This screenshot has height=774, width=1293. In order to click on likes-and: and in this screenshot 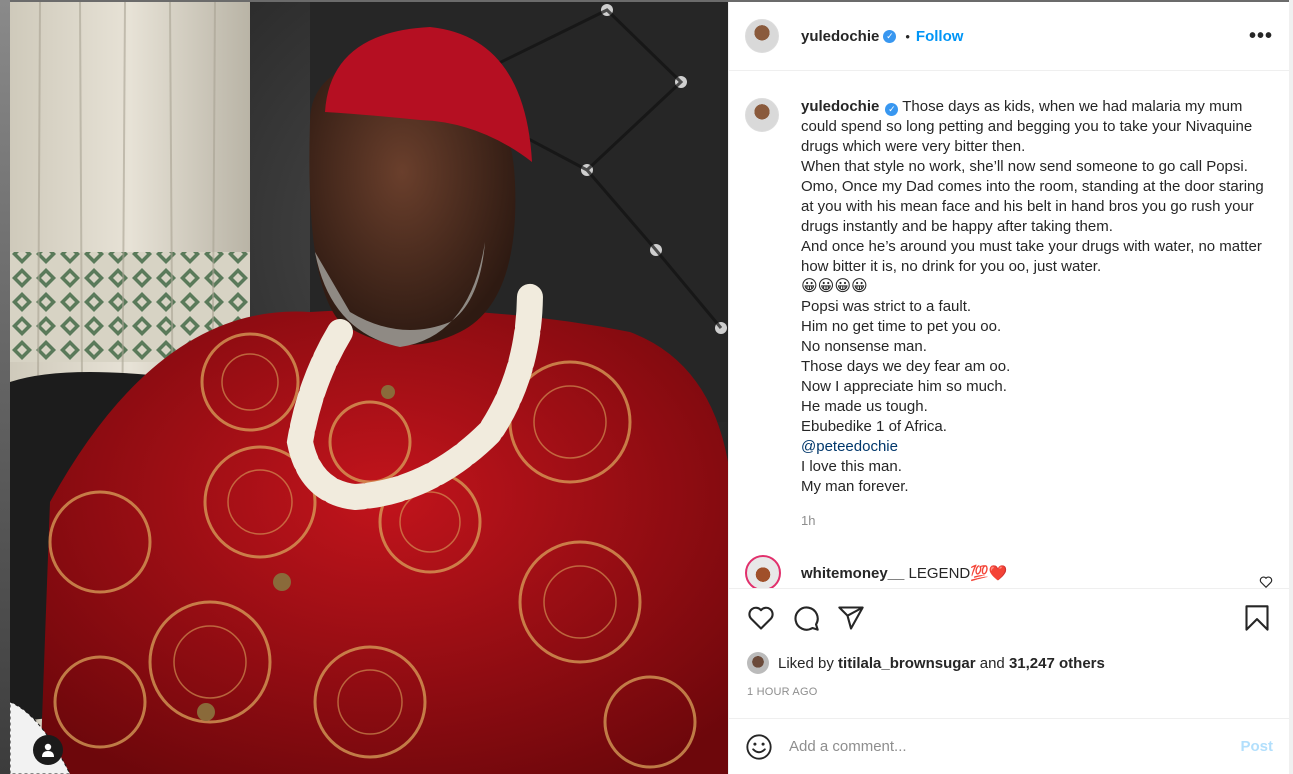, I will do `click(992, 663)`.